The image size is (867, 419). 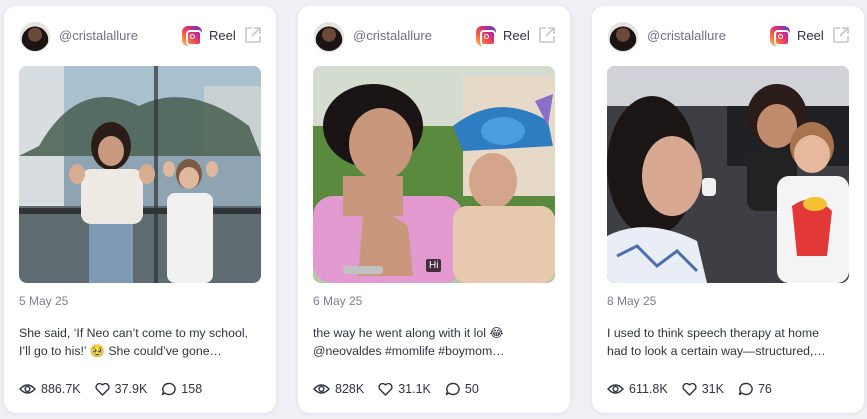 I want to click on caption-overlay: Hi, so click(x=434, y=265).